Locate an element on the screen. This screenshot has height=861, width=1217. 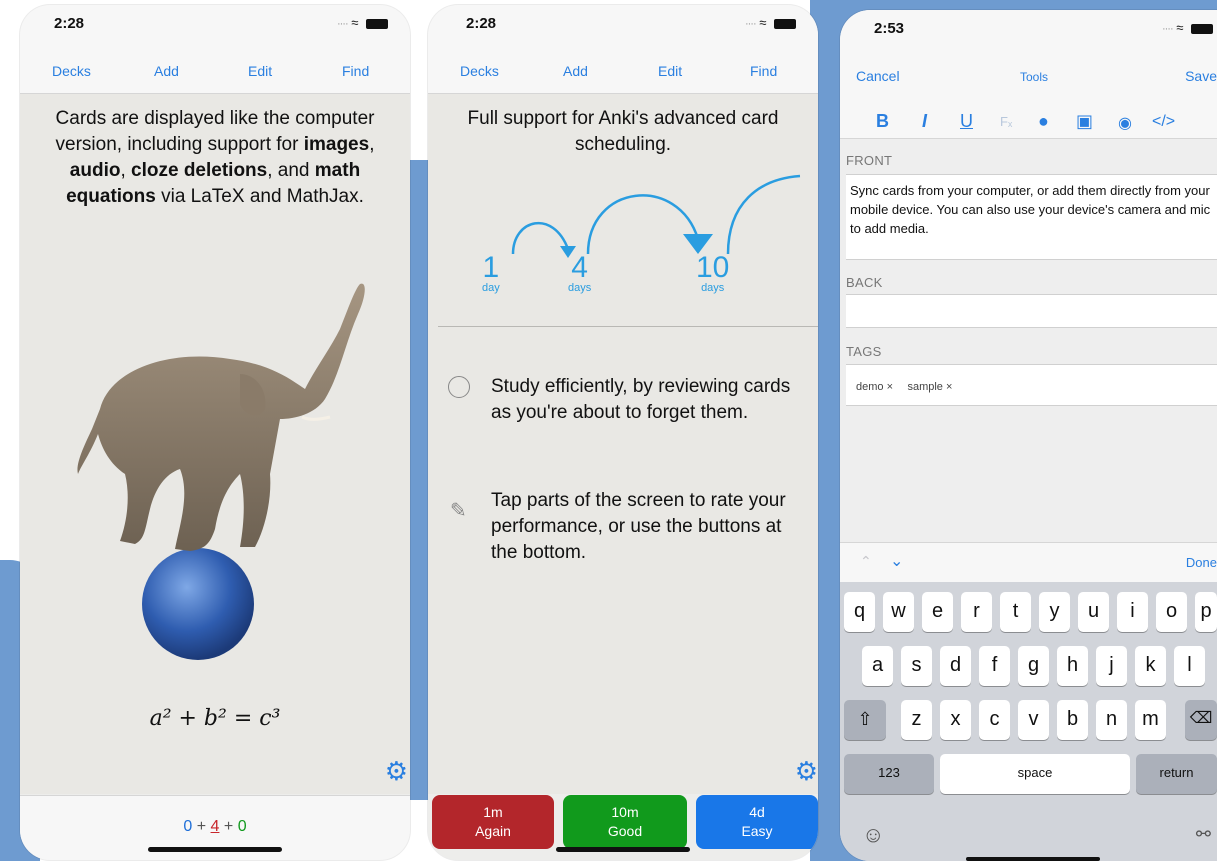
new-count: 0 is located at coordinates (188, 826).